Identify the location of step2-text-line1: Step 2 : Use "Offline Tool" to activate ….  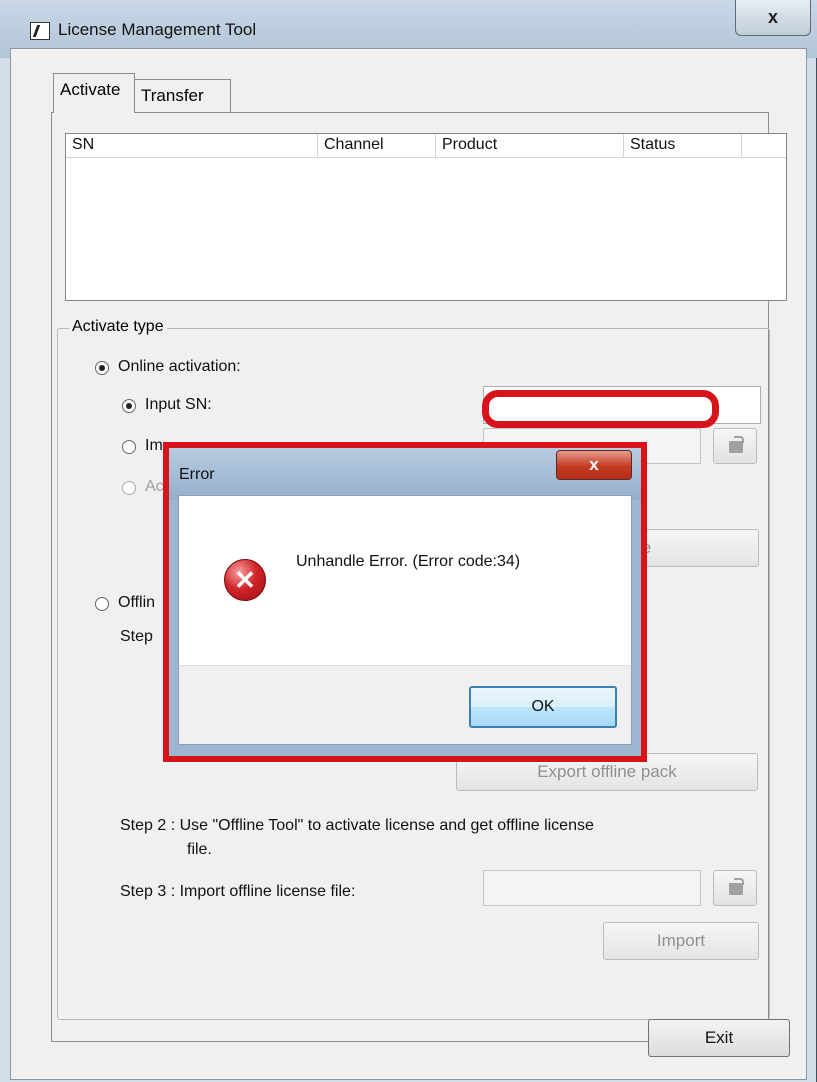
(357, 825).